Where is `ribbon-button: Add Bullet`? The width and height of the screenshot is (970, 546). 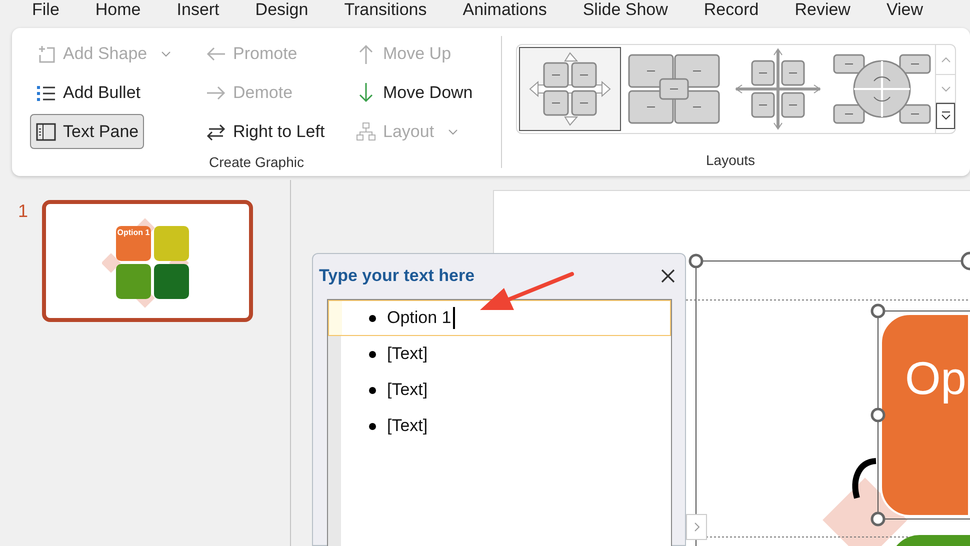 ribbon-button: Add Bullet is located at coordinates (88, 92).